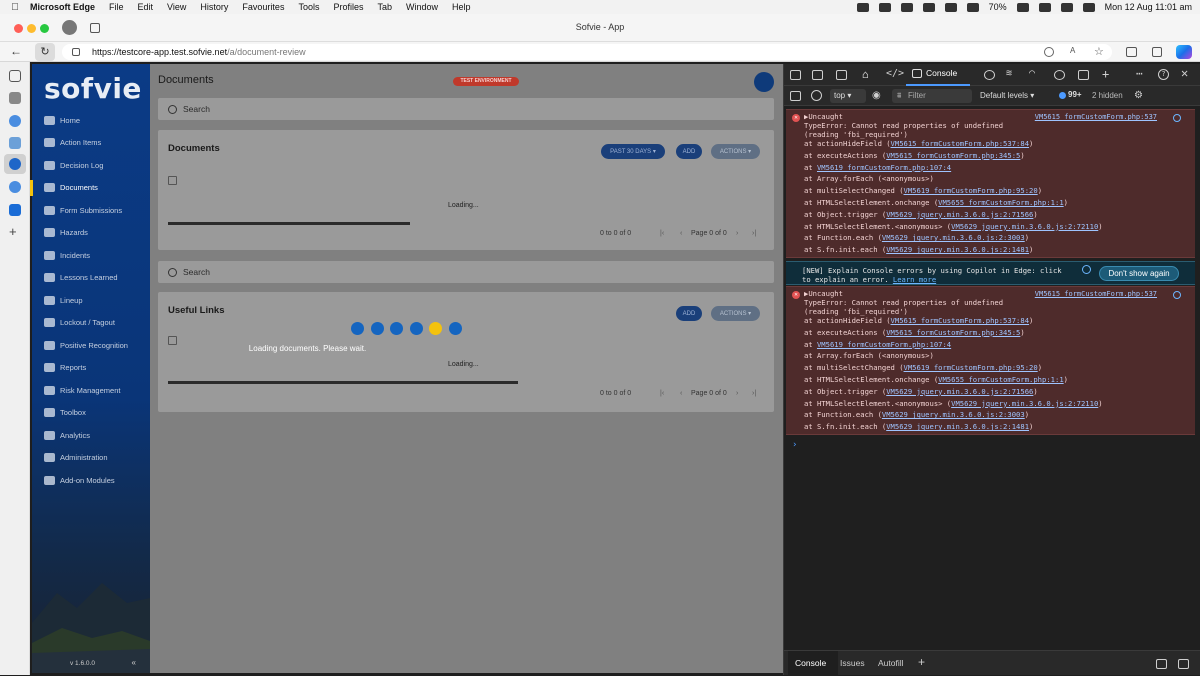 This screenshot has width=1200, height=676. What do you see at coordinates (1066, 7) in the screenshot?
I see `search-icon` at bounding box center [1066, 7].